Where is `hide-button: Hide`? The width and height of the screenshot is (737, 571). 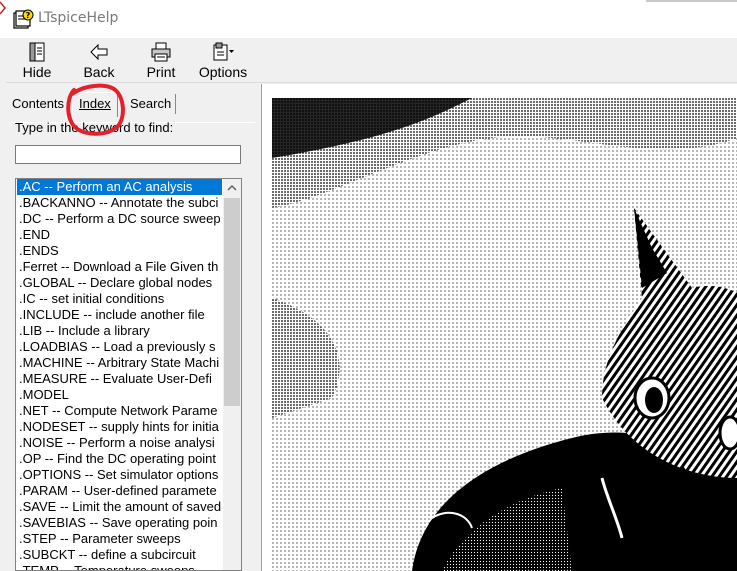 hide-button: Hide is located at coordinates (37, 60).